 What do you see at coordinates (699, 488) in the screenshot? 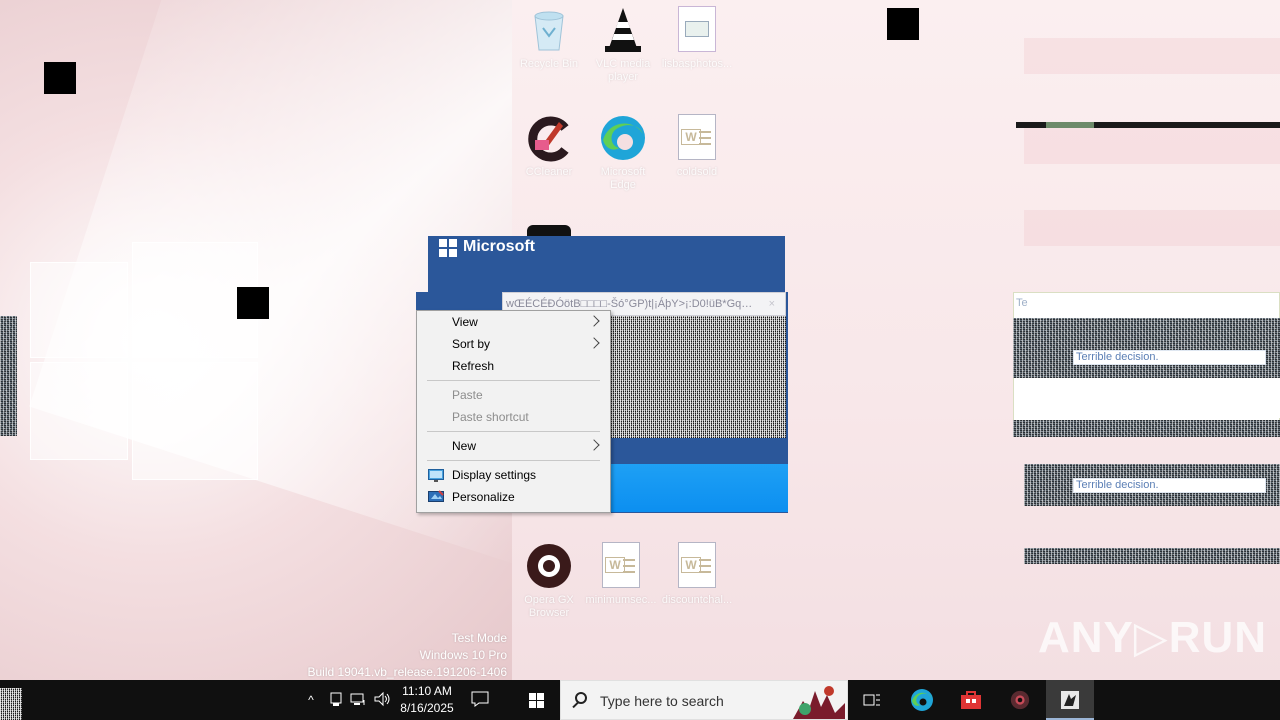
I see `installer-cyan-panel` at bounding box center [699, 488].